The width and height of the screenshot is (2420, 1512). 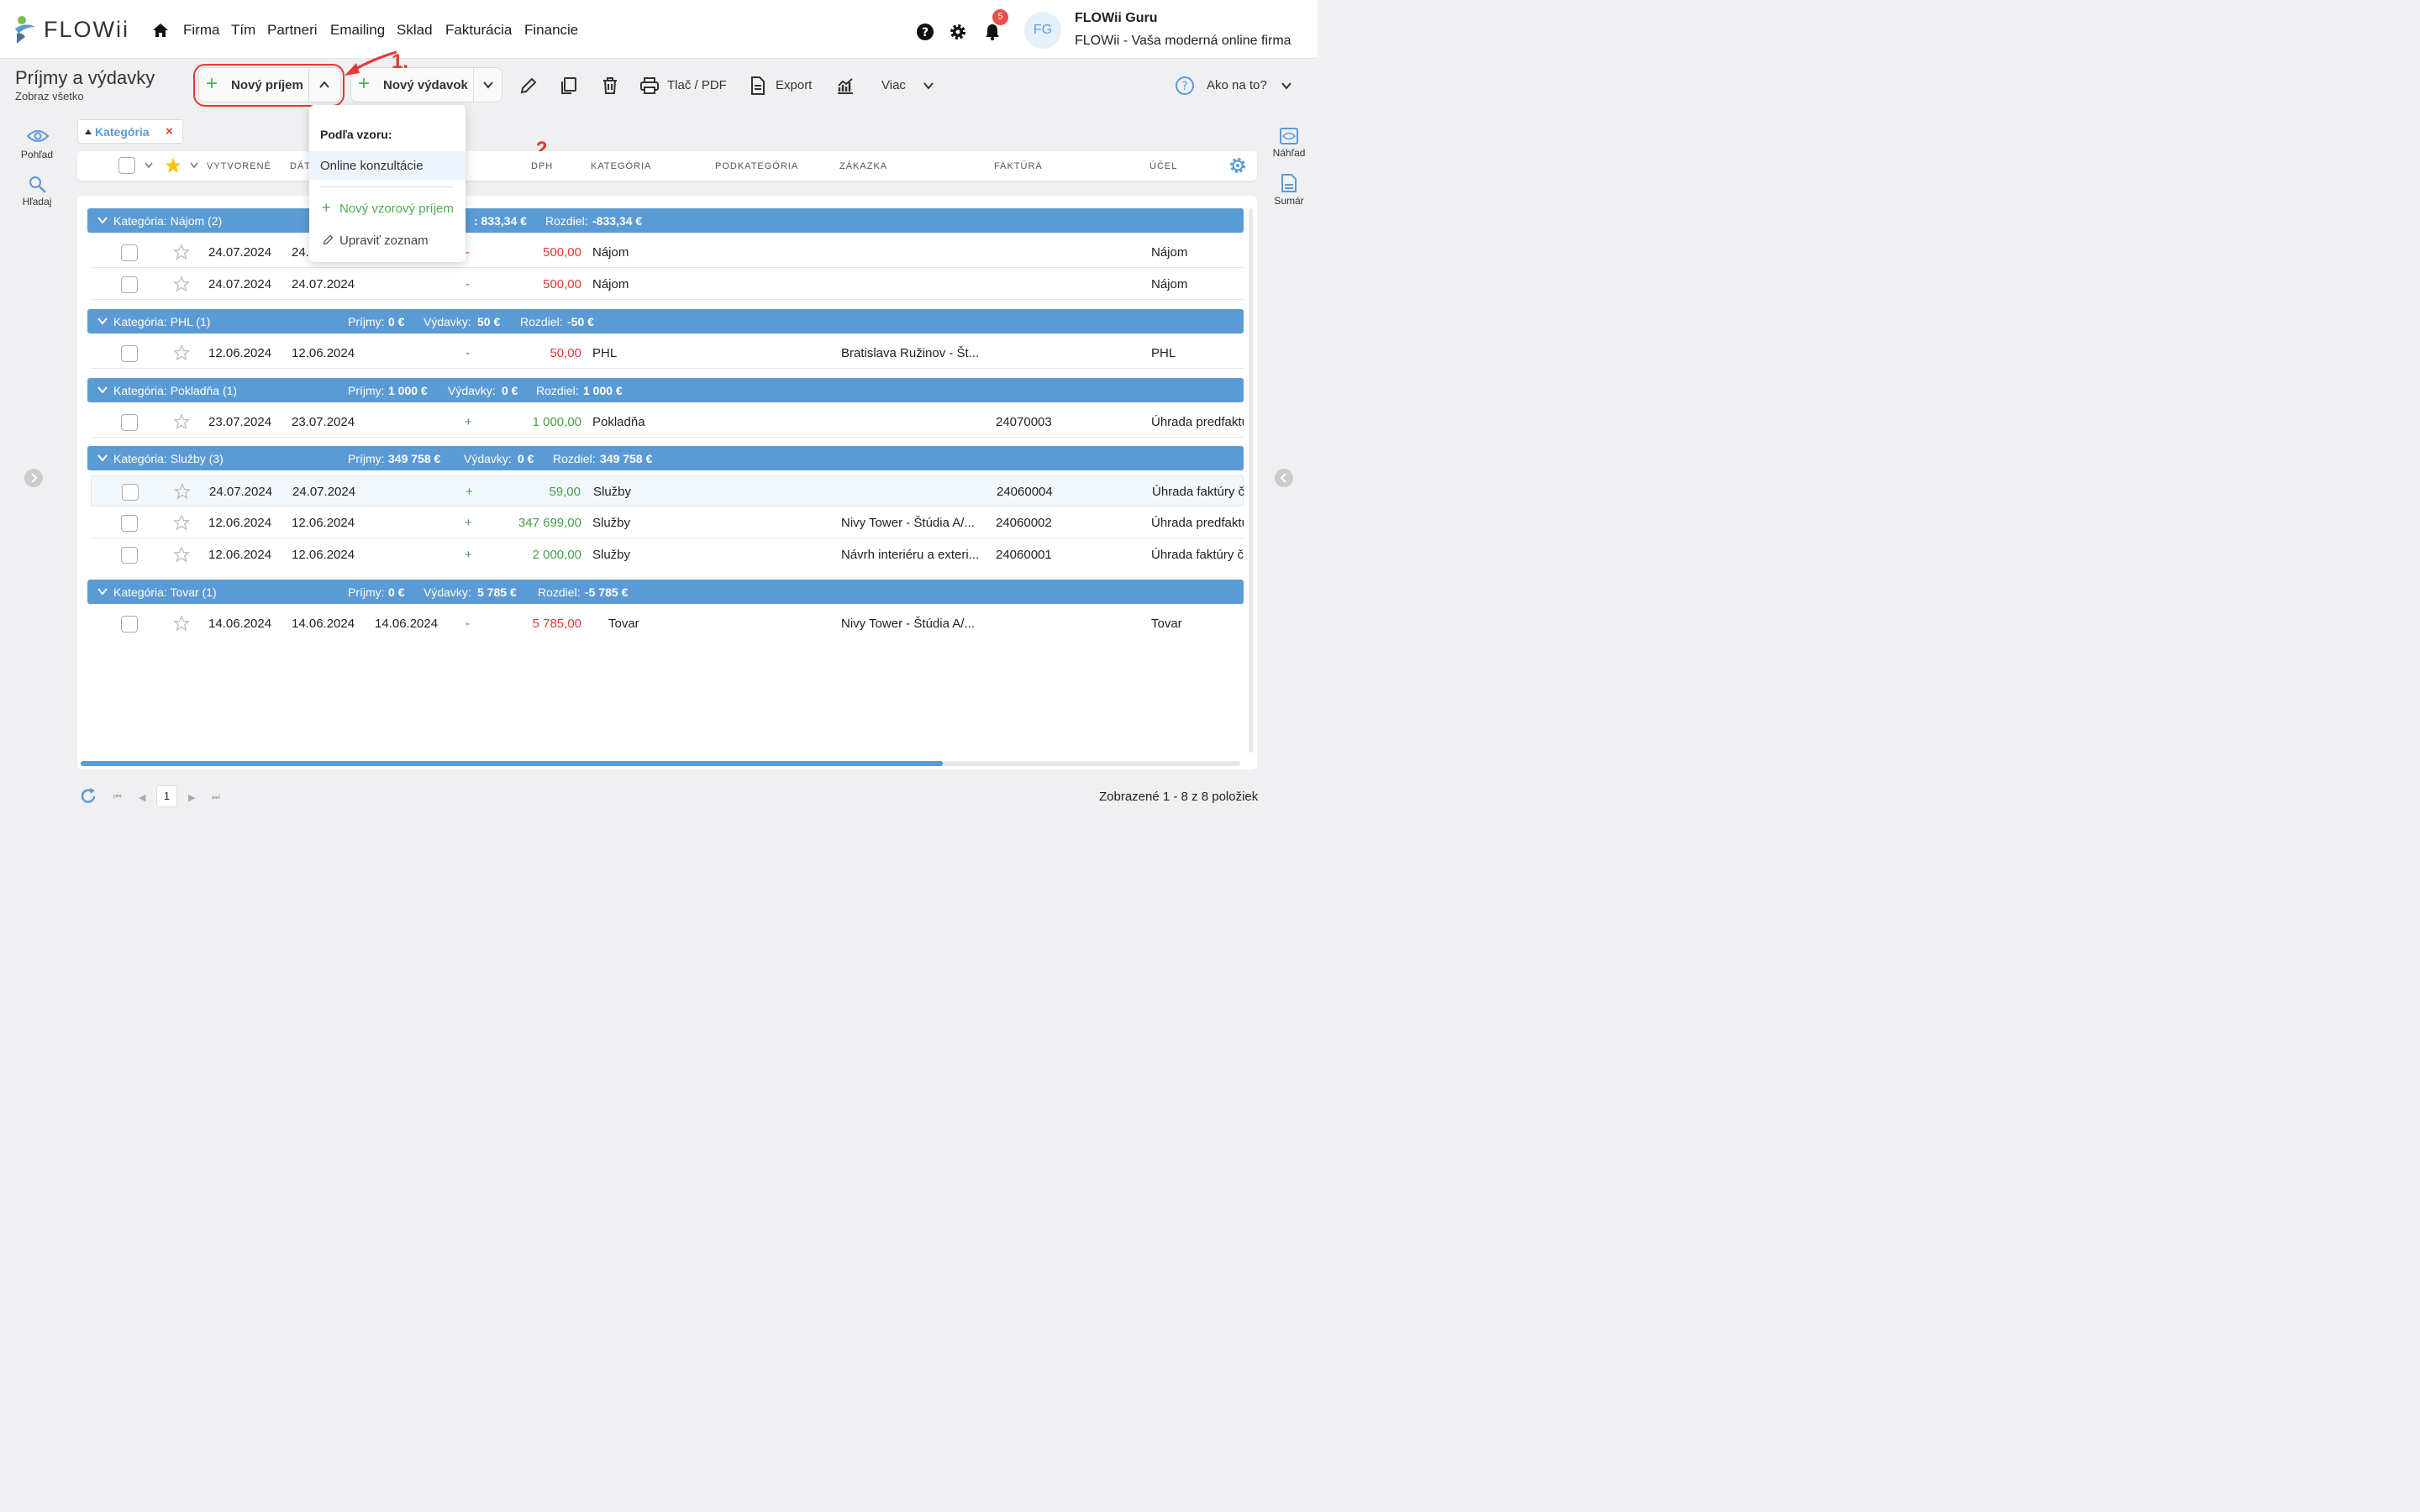 What do you see at coordinates (300, 166) in the screenshot?
I see `column-date: DÁT` at bounding box center [300, 166].